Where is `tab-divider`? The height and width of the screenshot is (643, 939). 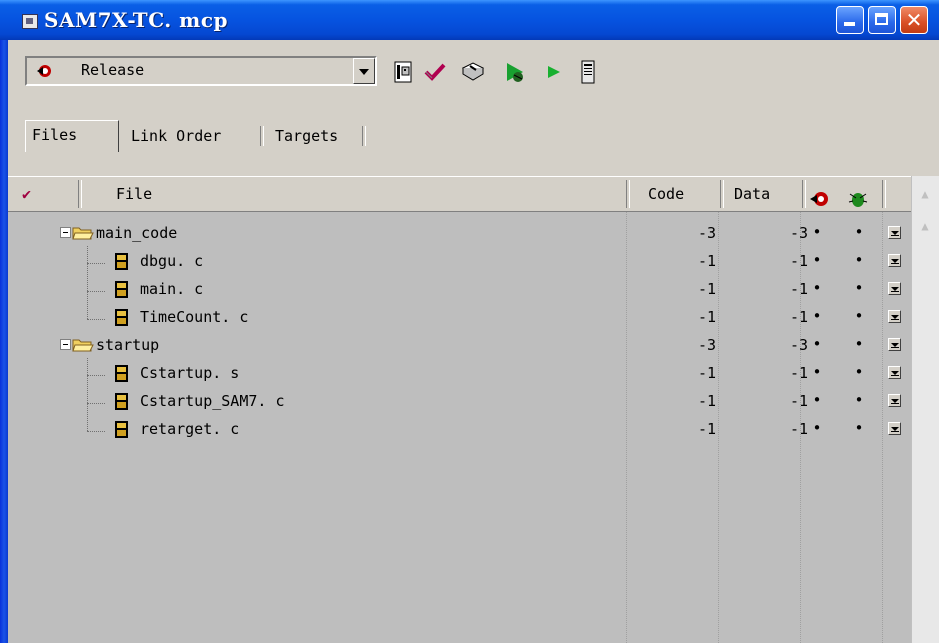 tab-divider is located at coordinates (364, 136).